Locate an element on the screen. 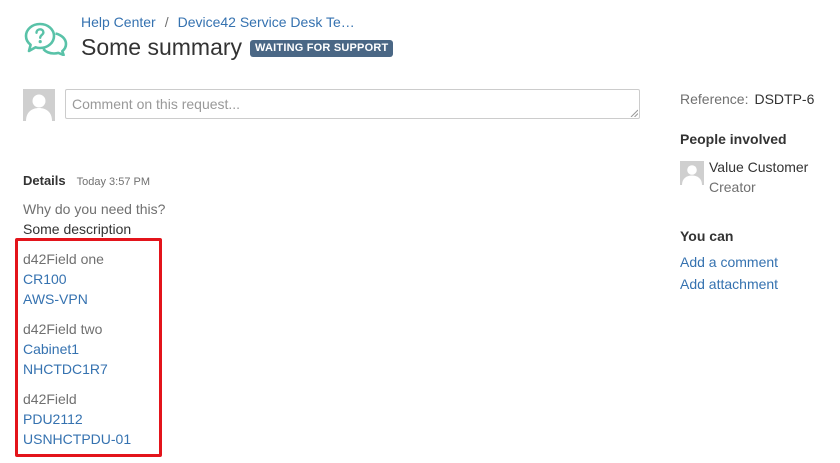 This screenshot has height=463, width=840. person-role: Creator is located at coordinates (732, 187).